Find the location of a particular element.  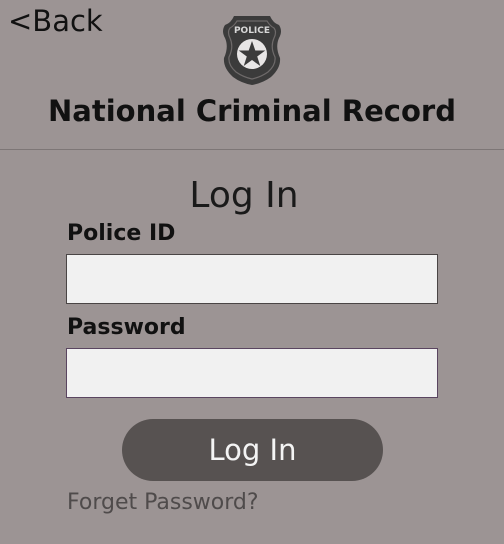

police-id-input is located at coordinates (252, 279).